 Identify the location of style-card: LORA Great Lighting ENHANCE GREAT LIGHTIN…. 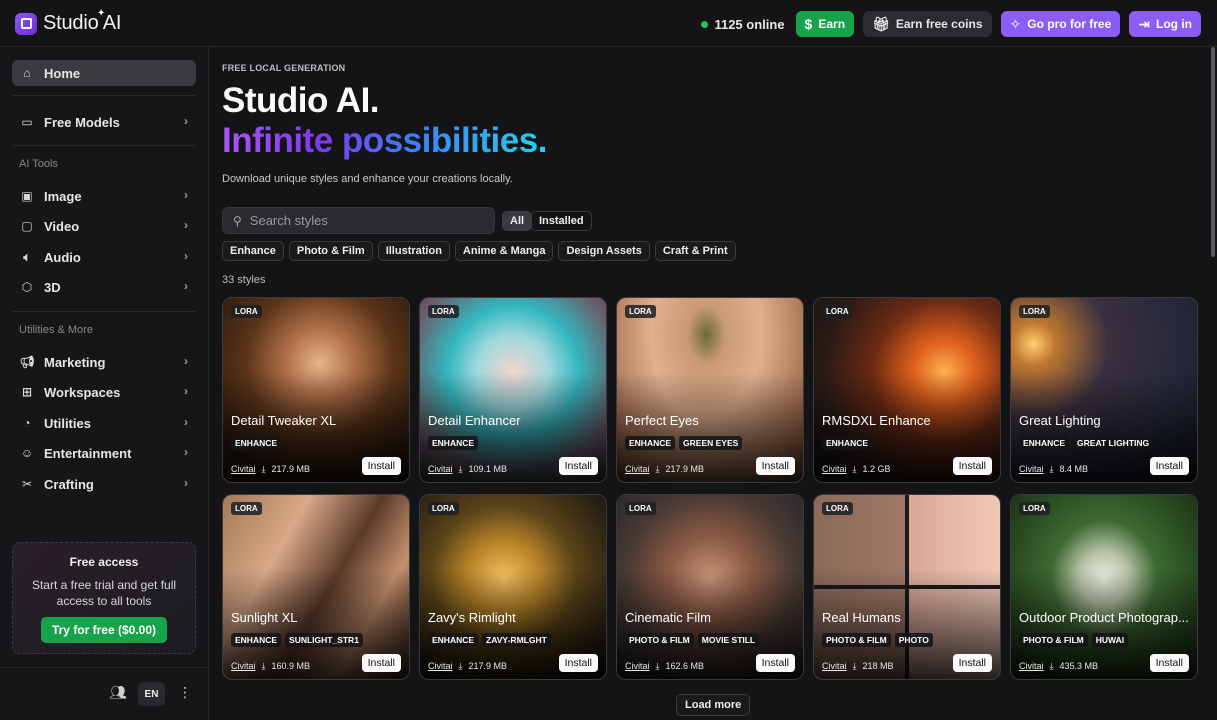
(1104, 390).